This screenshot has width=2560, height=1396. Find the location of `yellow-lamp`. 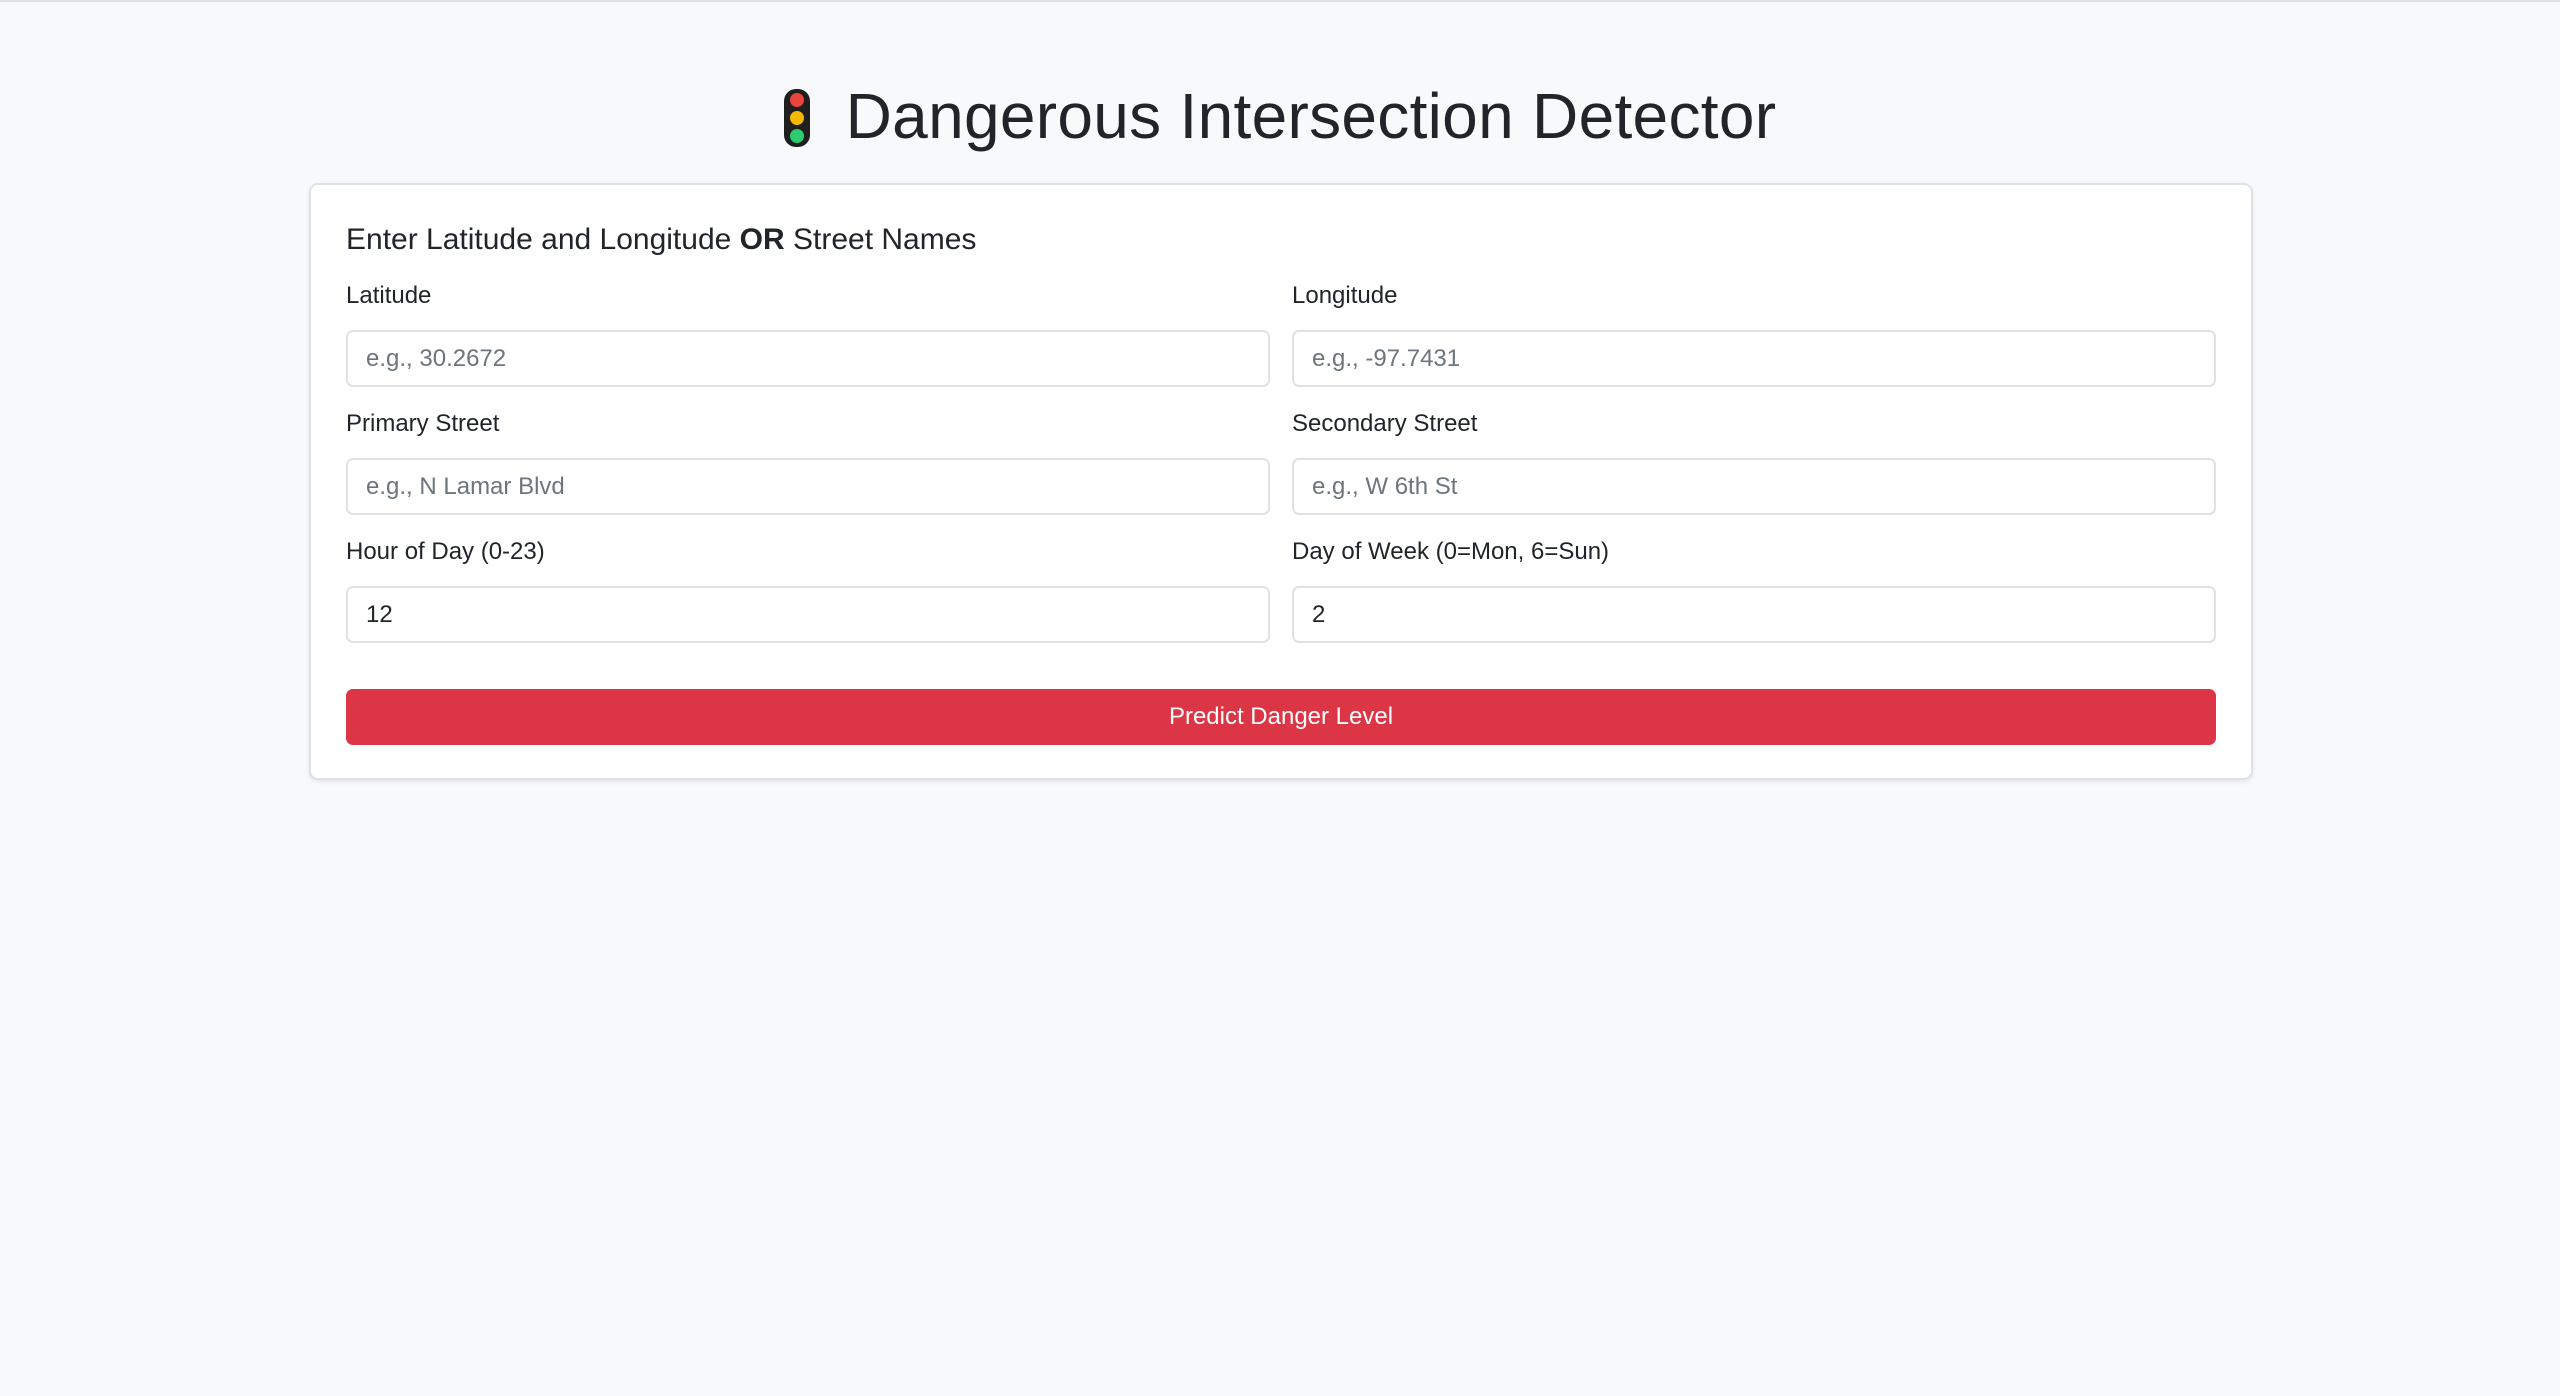

yellow-lamp is located at coordinates (796, 118).